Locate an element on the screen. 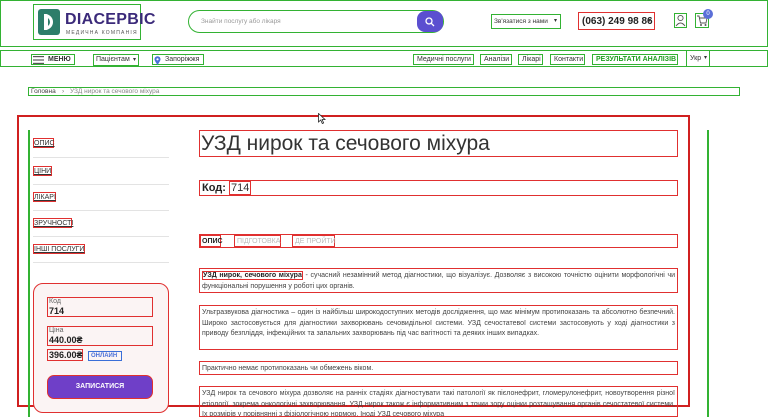 The image size is (768, 417). tab-description: ОПИС is located at coordinates (211, 241).